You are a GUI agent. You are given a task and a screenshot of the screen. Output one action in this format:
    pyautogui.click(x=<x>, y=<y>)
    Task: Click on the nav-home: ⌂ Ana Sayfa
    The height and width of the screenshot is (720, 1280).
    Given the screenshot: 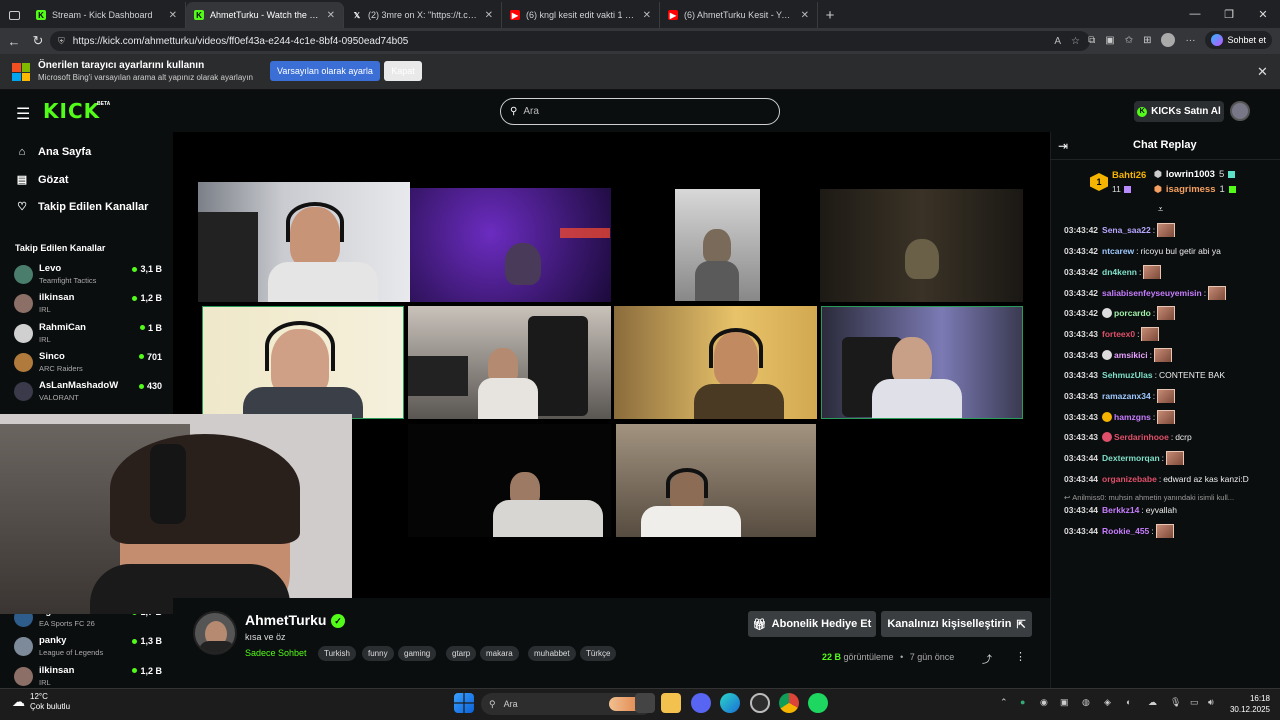 What is the action you would take?
    pyautogui.click(x=54, y=152)
    